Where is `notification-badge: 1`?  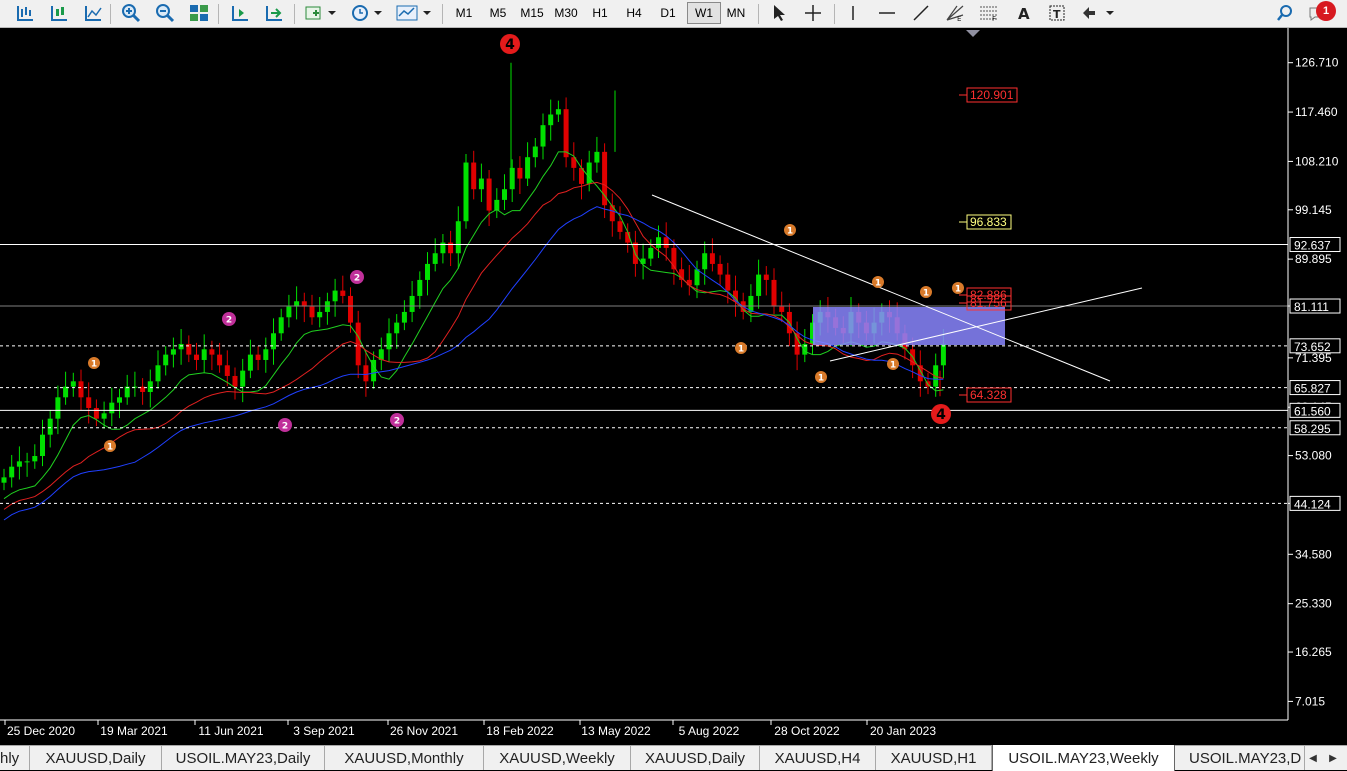
notification-badge: 1 is located at coordinates (1326, 11).